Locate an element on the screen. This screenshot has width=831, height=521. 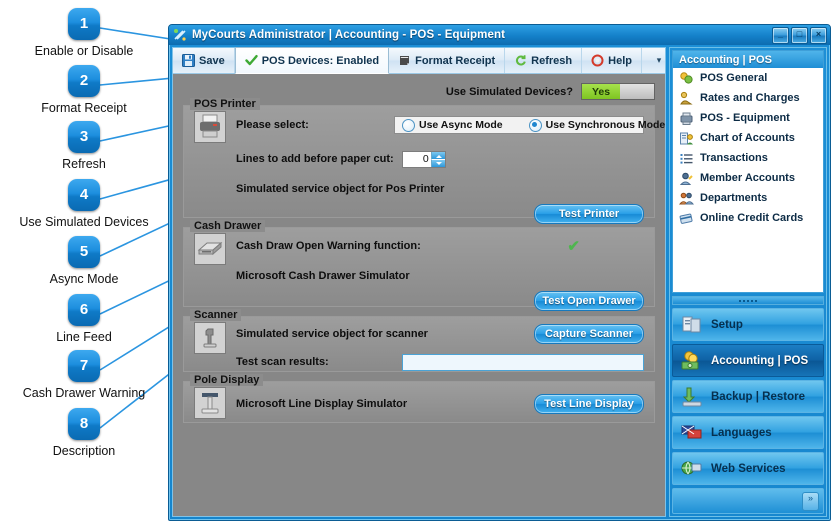
transactions-icon is located at coordinates (686, 158).